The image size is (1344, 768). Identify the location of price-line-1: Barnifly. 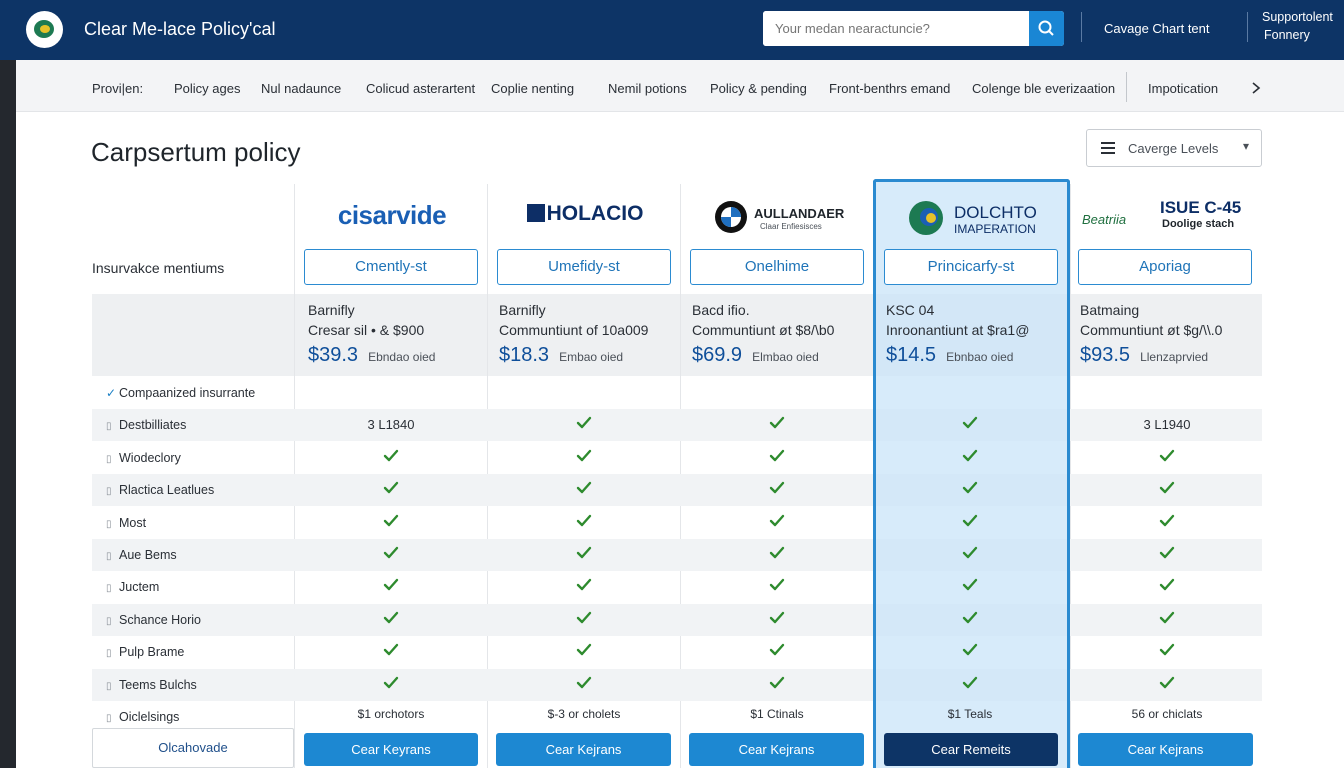
(331, 310).